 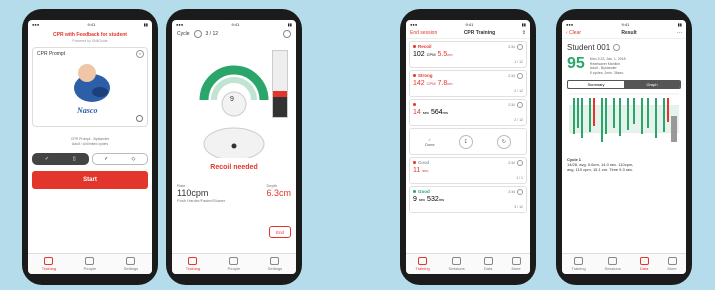 What do you see at coordinates (119, 159) in the screenshot?
I see `toggle-visual: ✓ ◇` at bounding box center [119, 159].